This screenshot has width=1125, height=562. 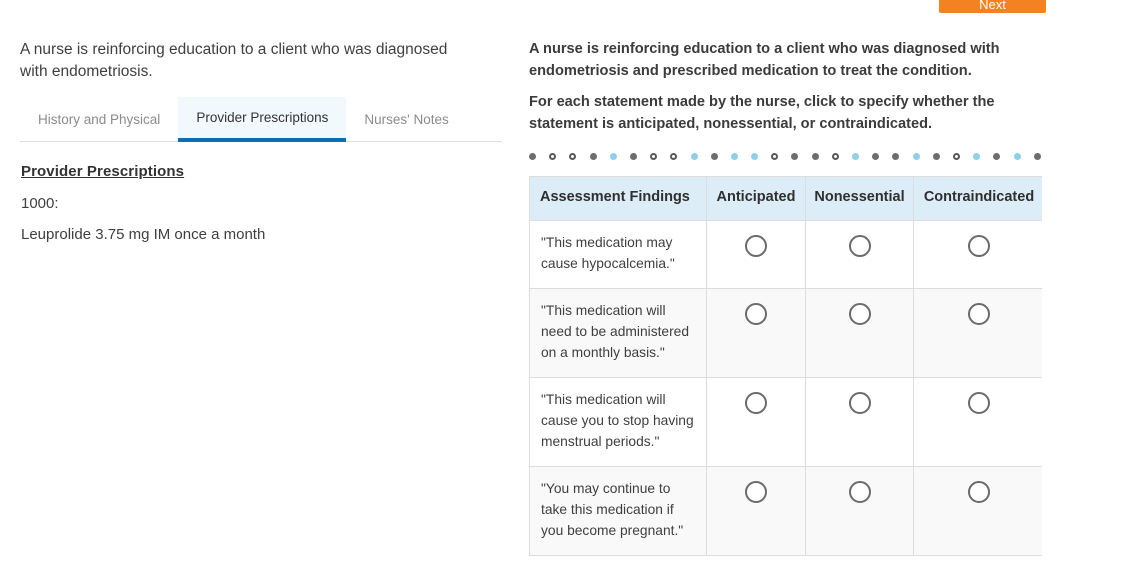 I want to click on order-timestamp: 1000:, so click(x=40, y=203).